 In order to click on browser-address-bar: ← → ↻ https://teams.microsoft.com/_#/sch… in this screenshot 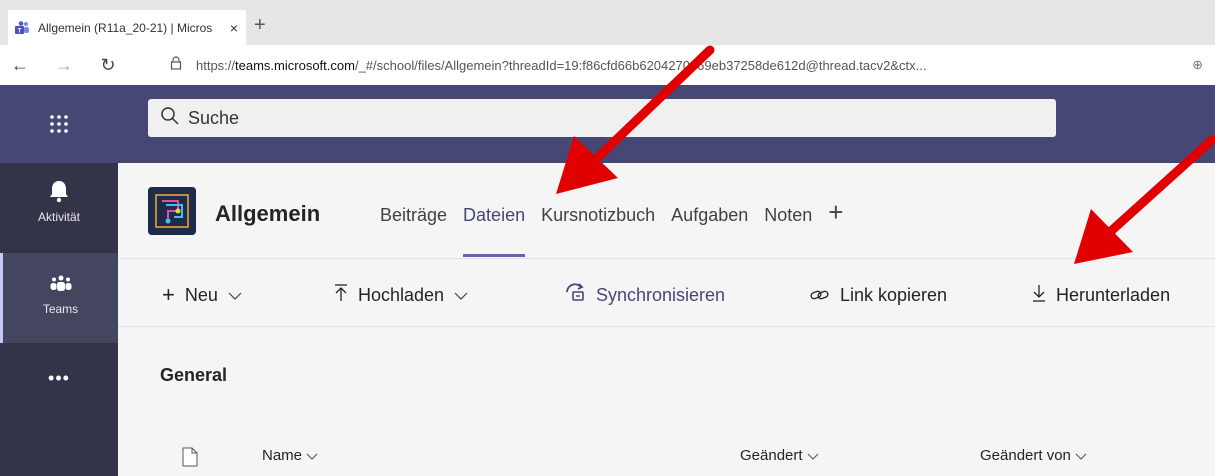, I will do `click(607, 65)`.